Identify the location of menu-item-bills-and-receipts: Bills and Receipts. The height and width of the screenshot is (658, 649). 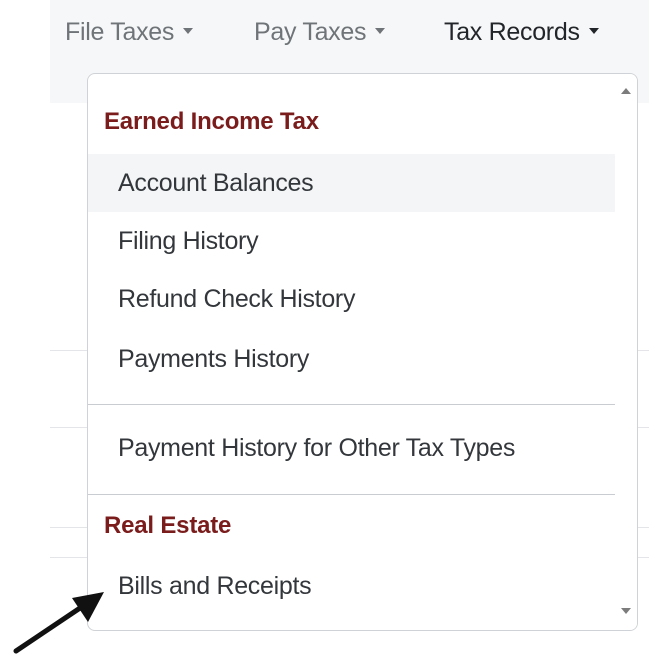
(352, 586).